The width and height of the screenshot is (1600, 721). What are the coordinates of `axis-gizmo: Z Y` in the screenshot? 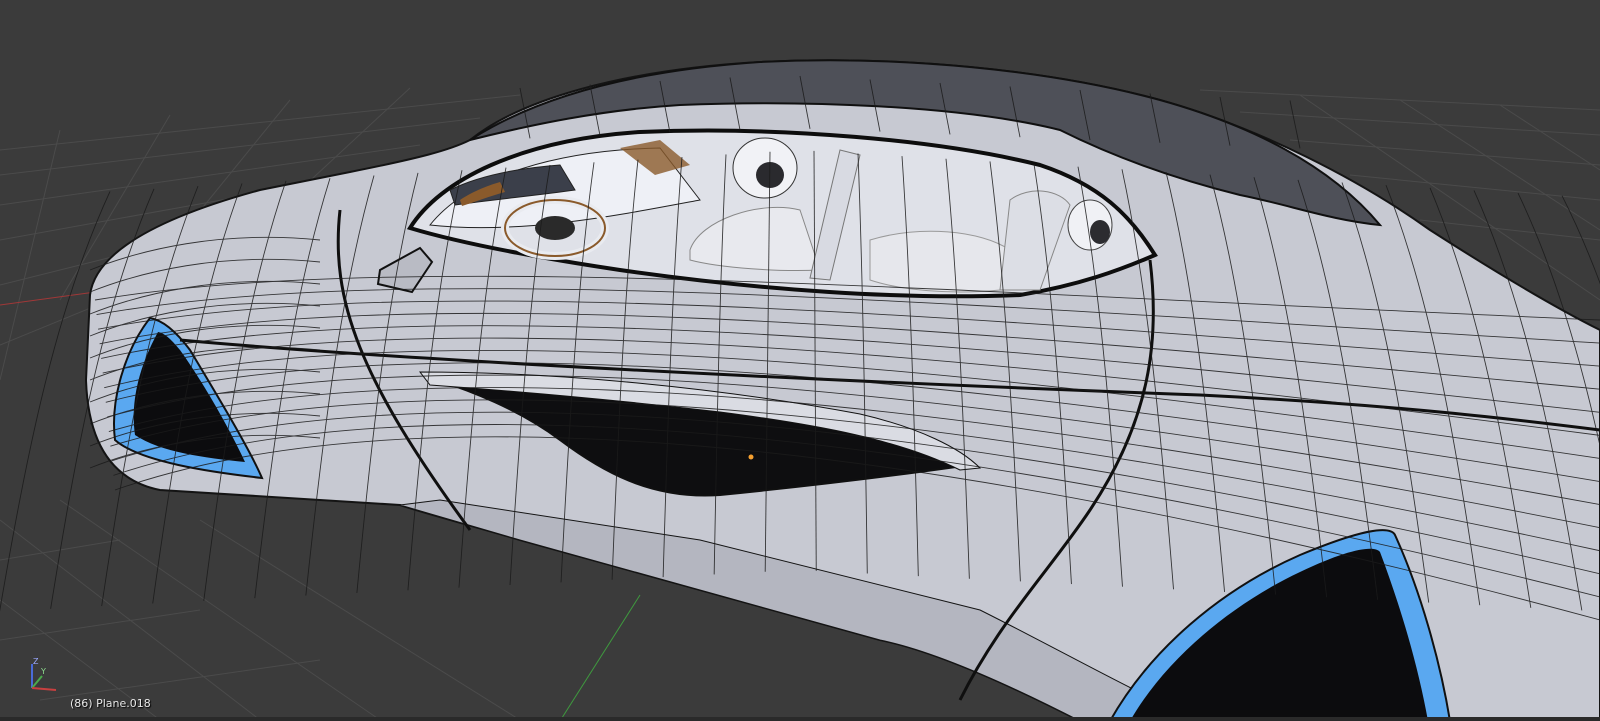 It's located at (44, 674).